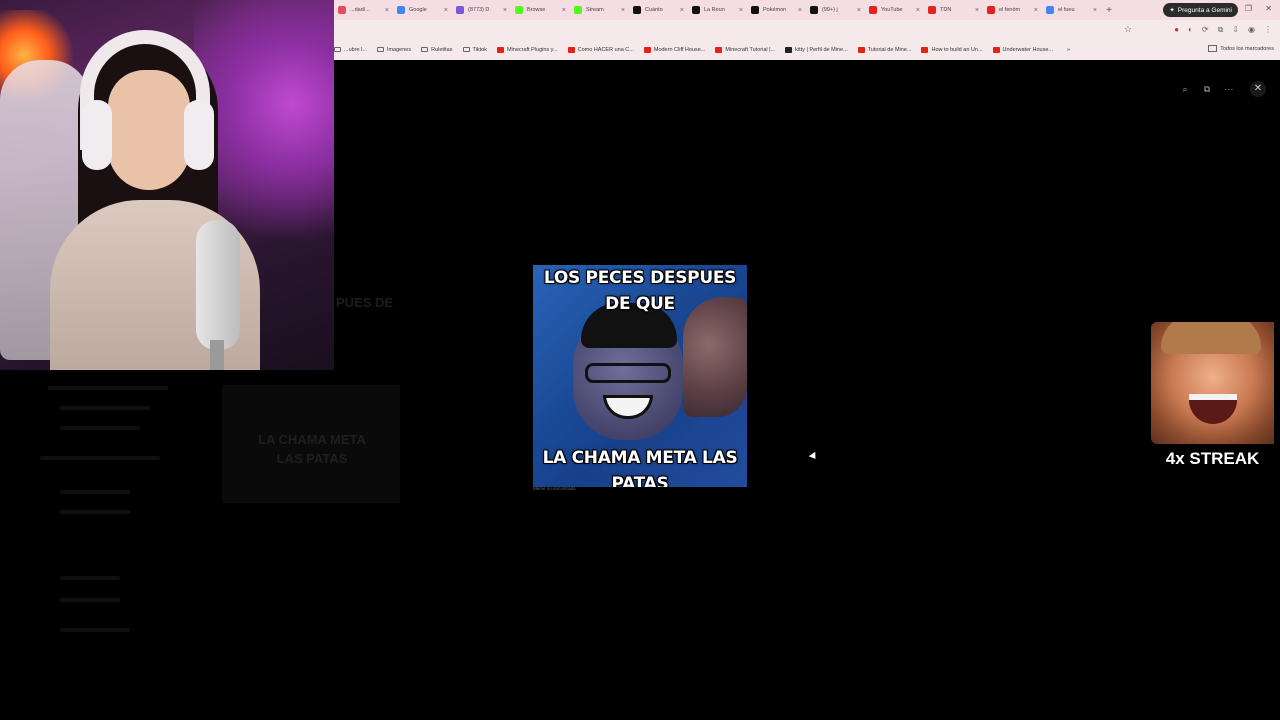  I want to click on new-tab-icon: +, so click(1109, 10).